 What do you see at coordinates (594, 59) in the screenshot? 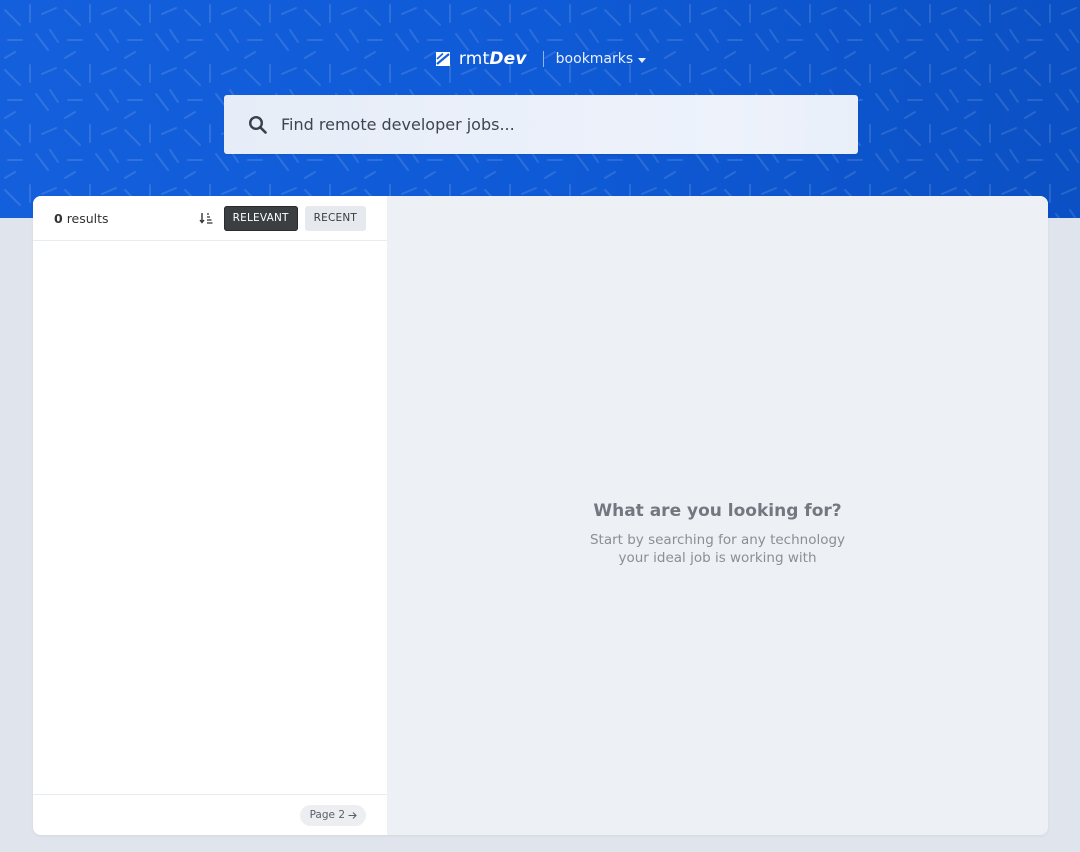
I see `bookmarks-label: bookmarks` at bounding box center [594, 59].